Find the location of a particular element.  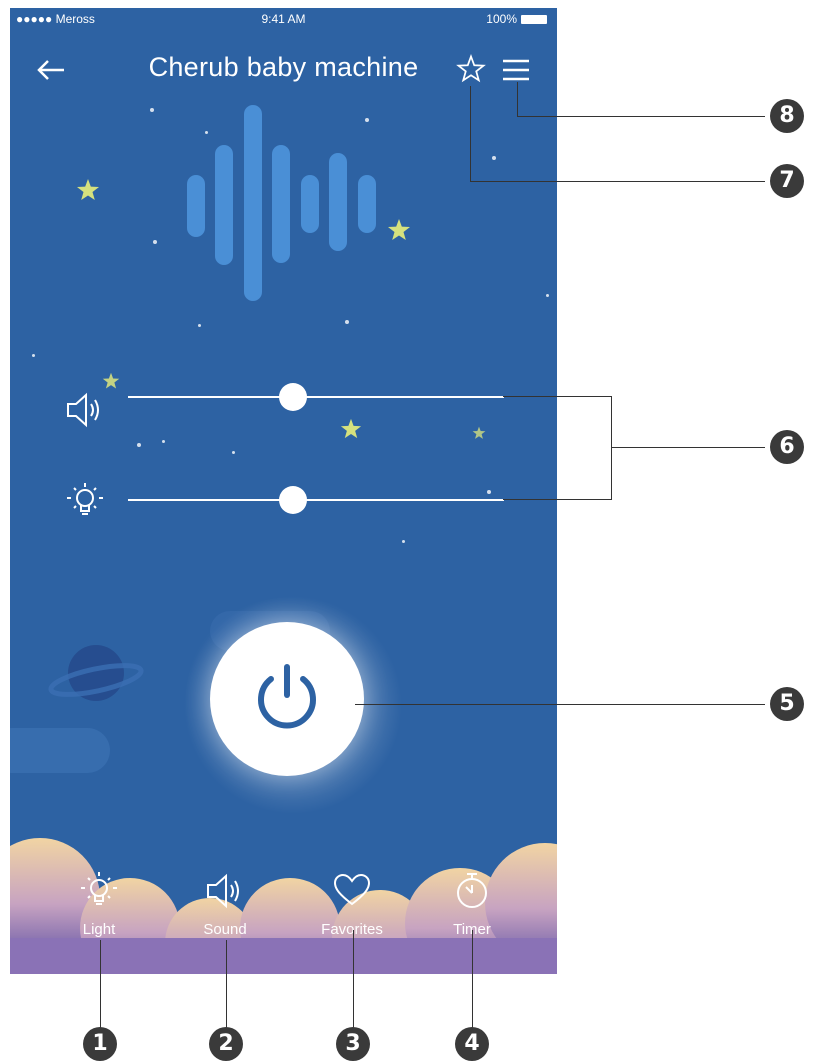

status-bar: ●●●●● Meross 9:41 AM 100% is located at coordinates (283, 19).